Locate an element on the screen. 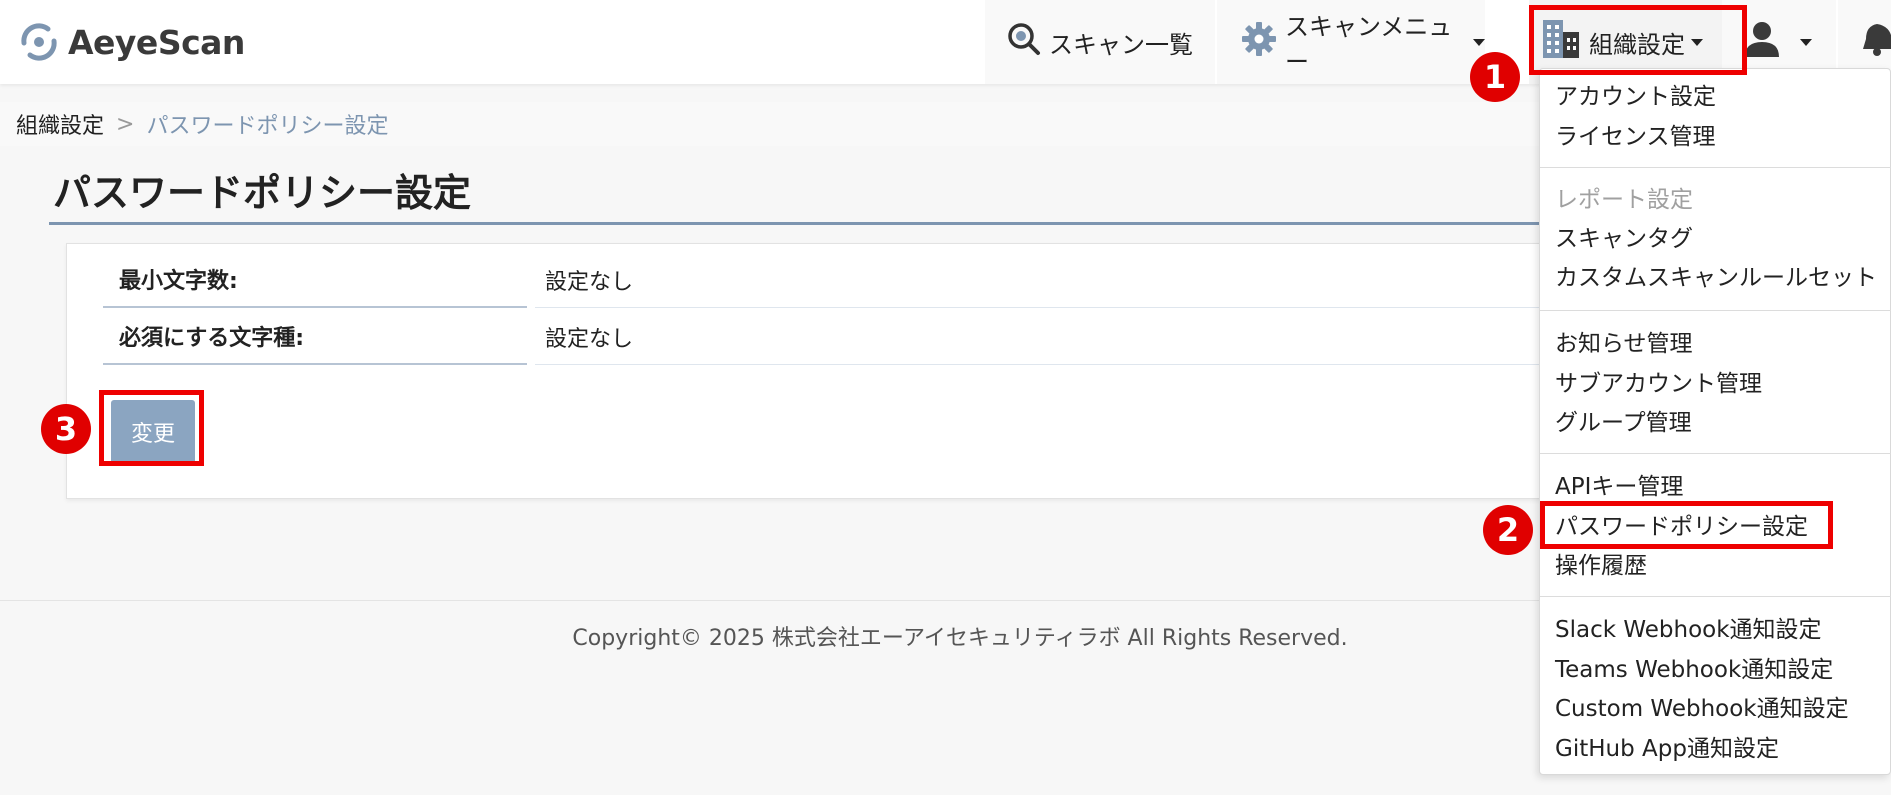 The height and width of the screenshot is (795, 1891). highlight-box-org-settings is located at coordinates (1638, 40).